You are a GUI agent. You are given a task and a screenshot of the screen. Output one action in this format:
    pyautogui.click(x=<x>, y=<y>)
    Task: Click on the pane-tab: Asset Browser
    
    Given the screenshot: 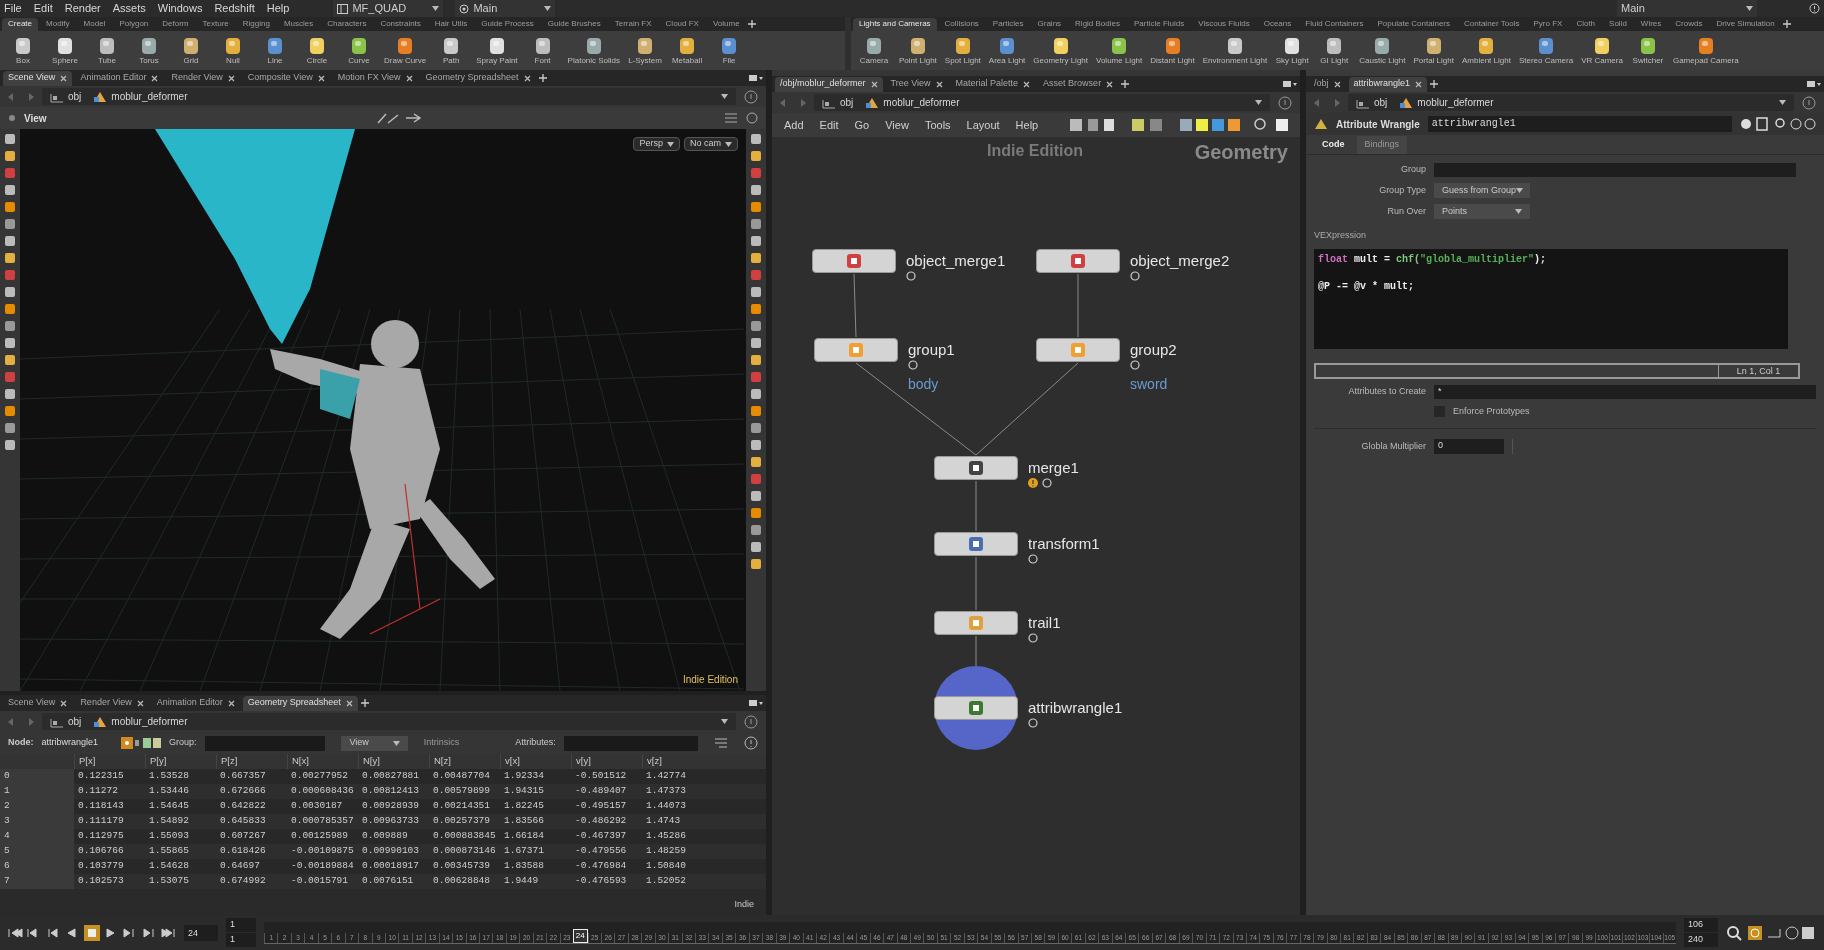 What is the action you would take?
    pyautogui.click(x=1072, y=84)
    